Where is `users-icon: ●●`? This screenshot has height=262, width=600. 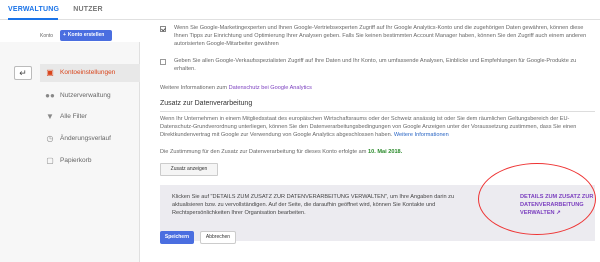 users-icon: ●● is located at coordinates (50, 95).